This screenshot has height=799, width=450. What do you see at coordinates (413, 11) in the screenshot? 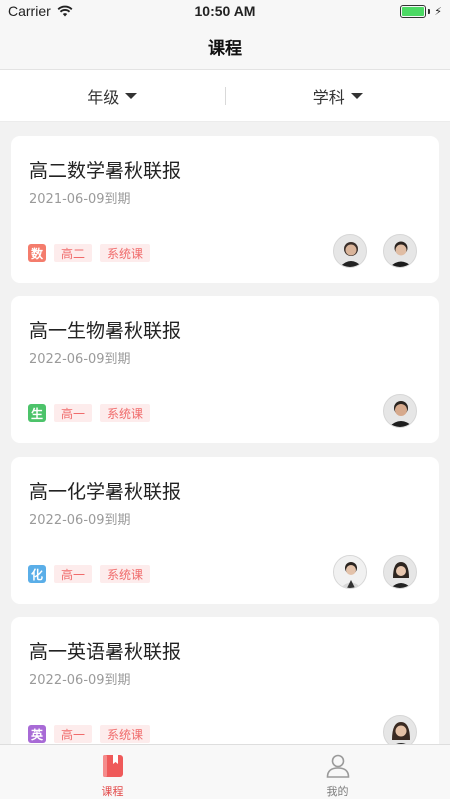
I see `battery-icon` at bounding box center [413, 11].